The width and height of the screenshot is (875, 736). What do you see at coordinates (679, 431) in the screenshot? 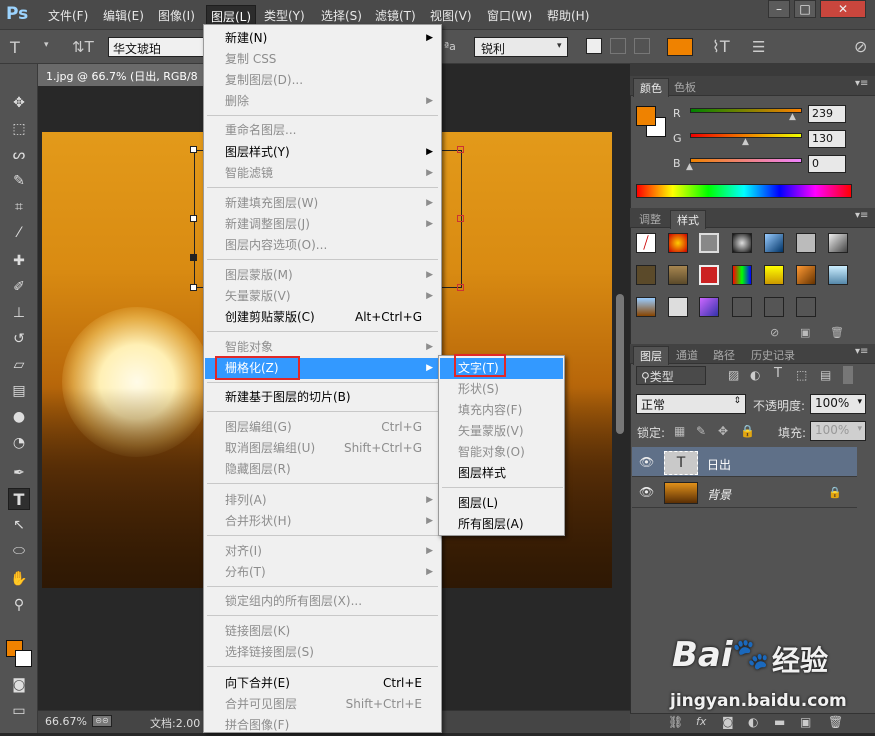
I see `lock-transparent-icon: ▦` at bounding box center [679, 431].